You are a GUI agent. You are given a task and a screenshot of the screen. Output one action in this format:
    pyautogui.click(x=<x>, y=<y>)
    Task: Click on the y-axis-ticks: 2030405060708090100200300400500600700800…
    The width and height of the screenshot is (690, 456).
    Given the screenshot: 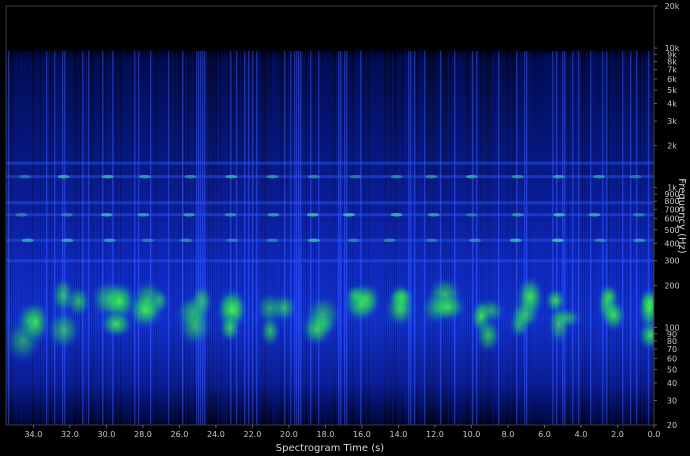 What is the action you would take?
    pyautogui.click(x=667, y=216)
    